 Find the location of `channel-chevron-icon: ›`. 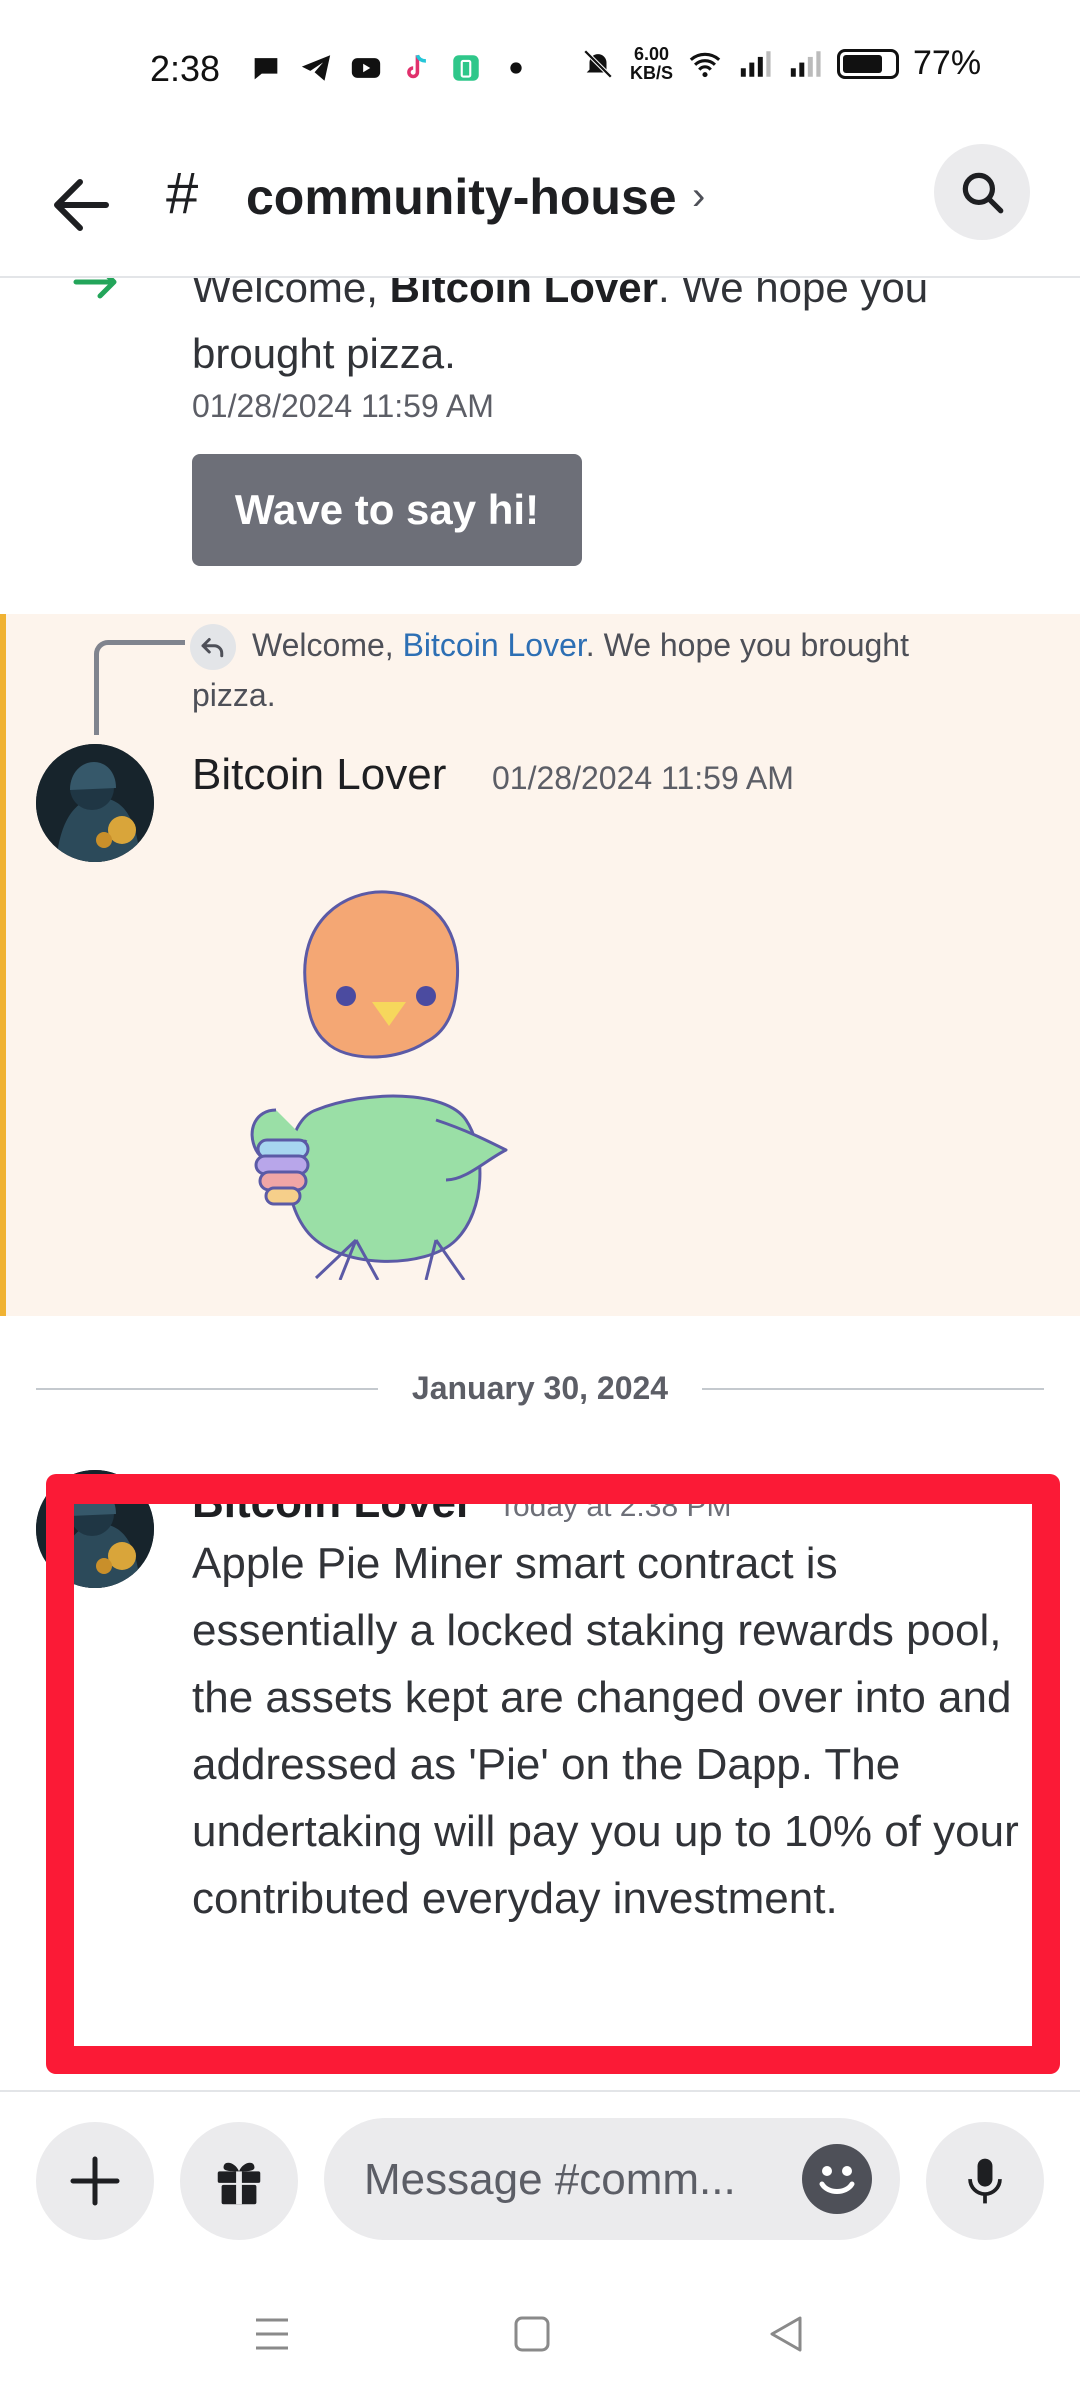

channel-chevron-icon: › is located at coordinates (698, 196).